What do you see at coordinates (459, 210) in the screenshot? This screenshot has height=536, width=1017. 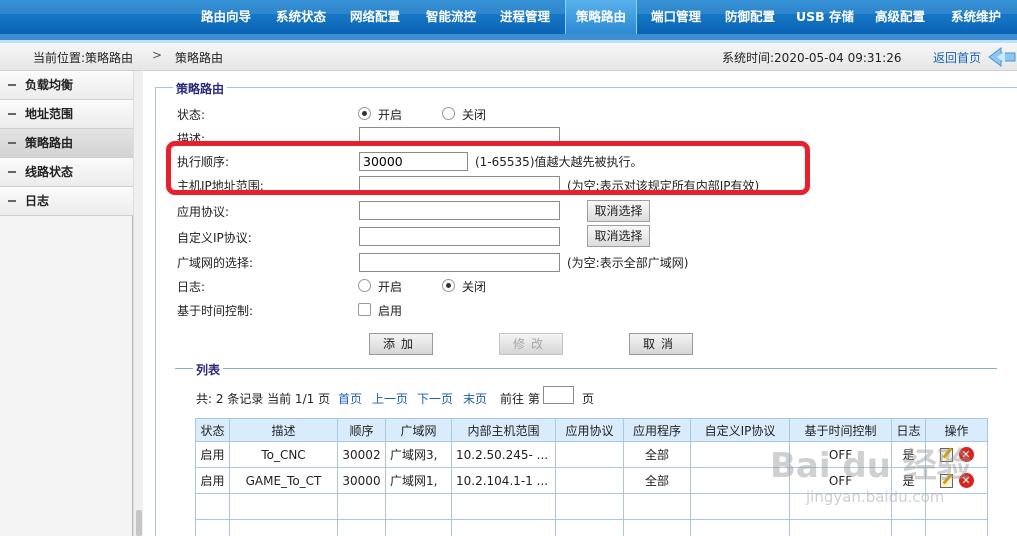 I see `app-proto-input` at bounding box center [459, 210].